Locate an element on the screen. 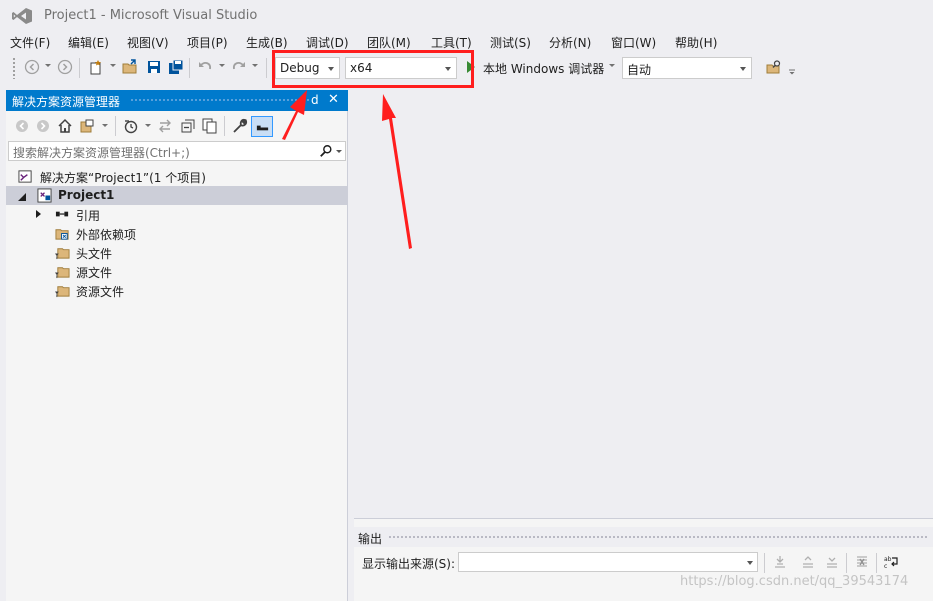 The height and width of the screenshot is (601, 933). solution-explorer-search-input: 搜索解决方案资源管理器(Ctrl+;) is located at coordinates (177, 151).